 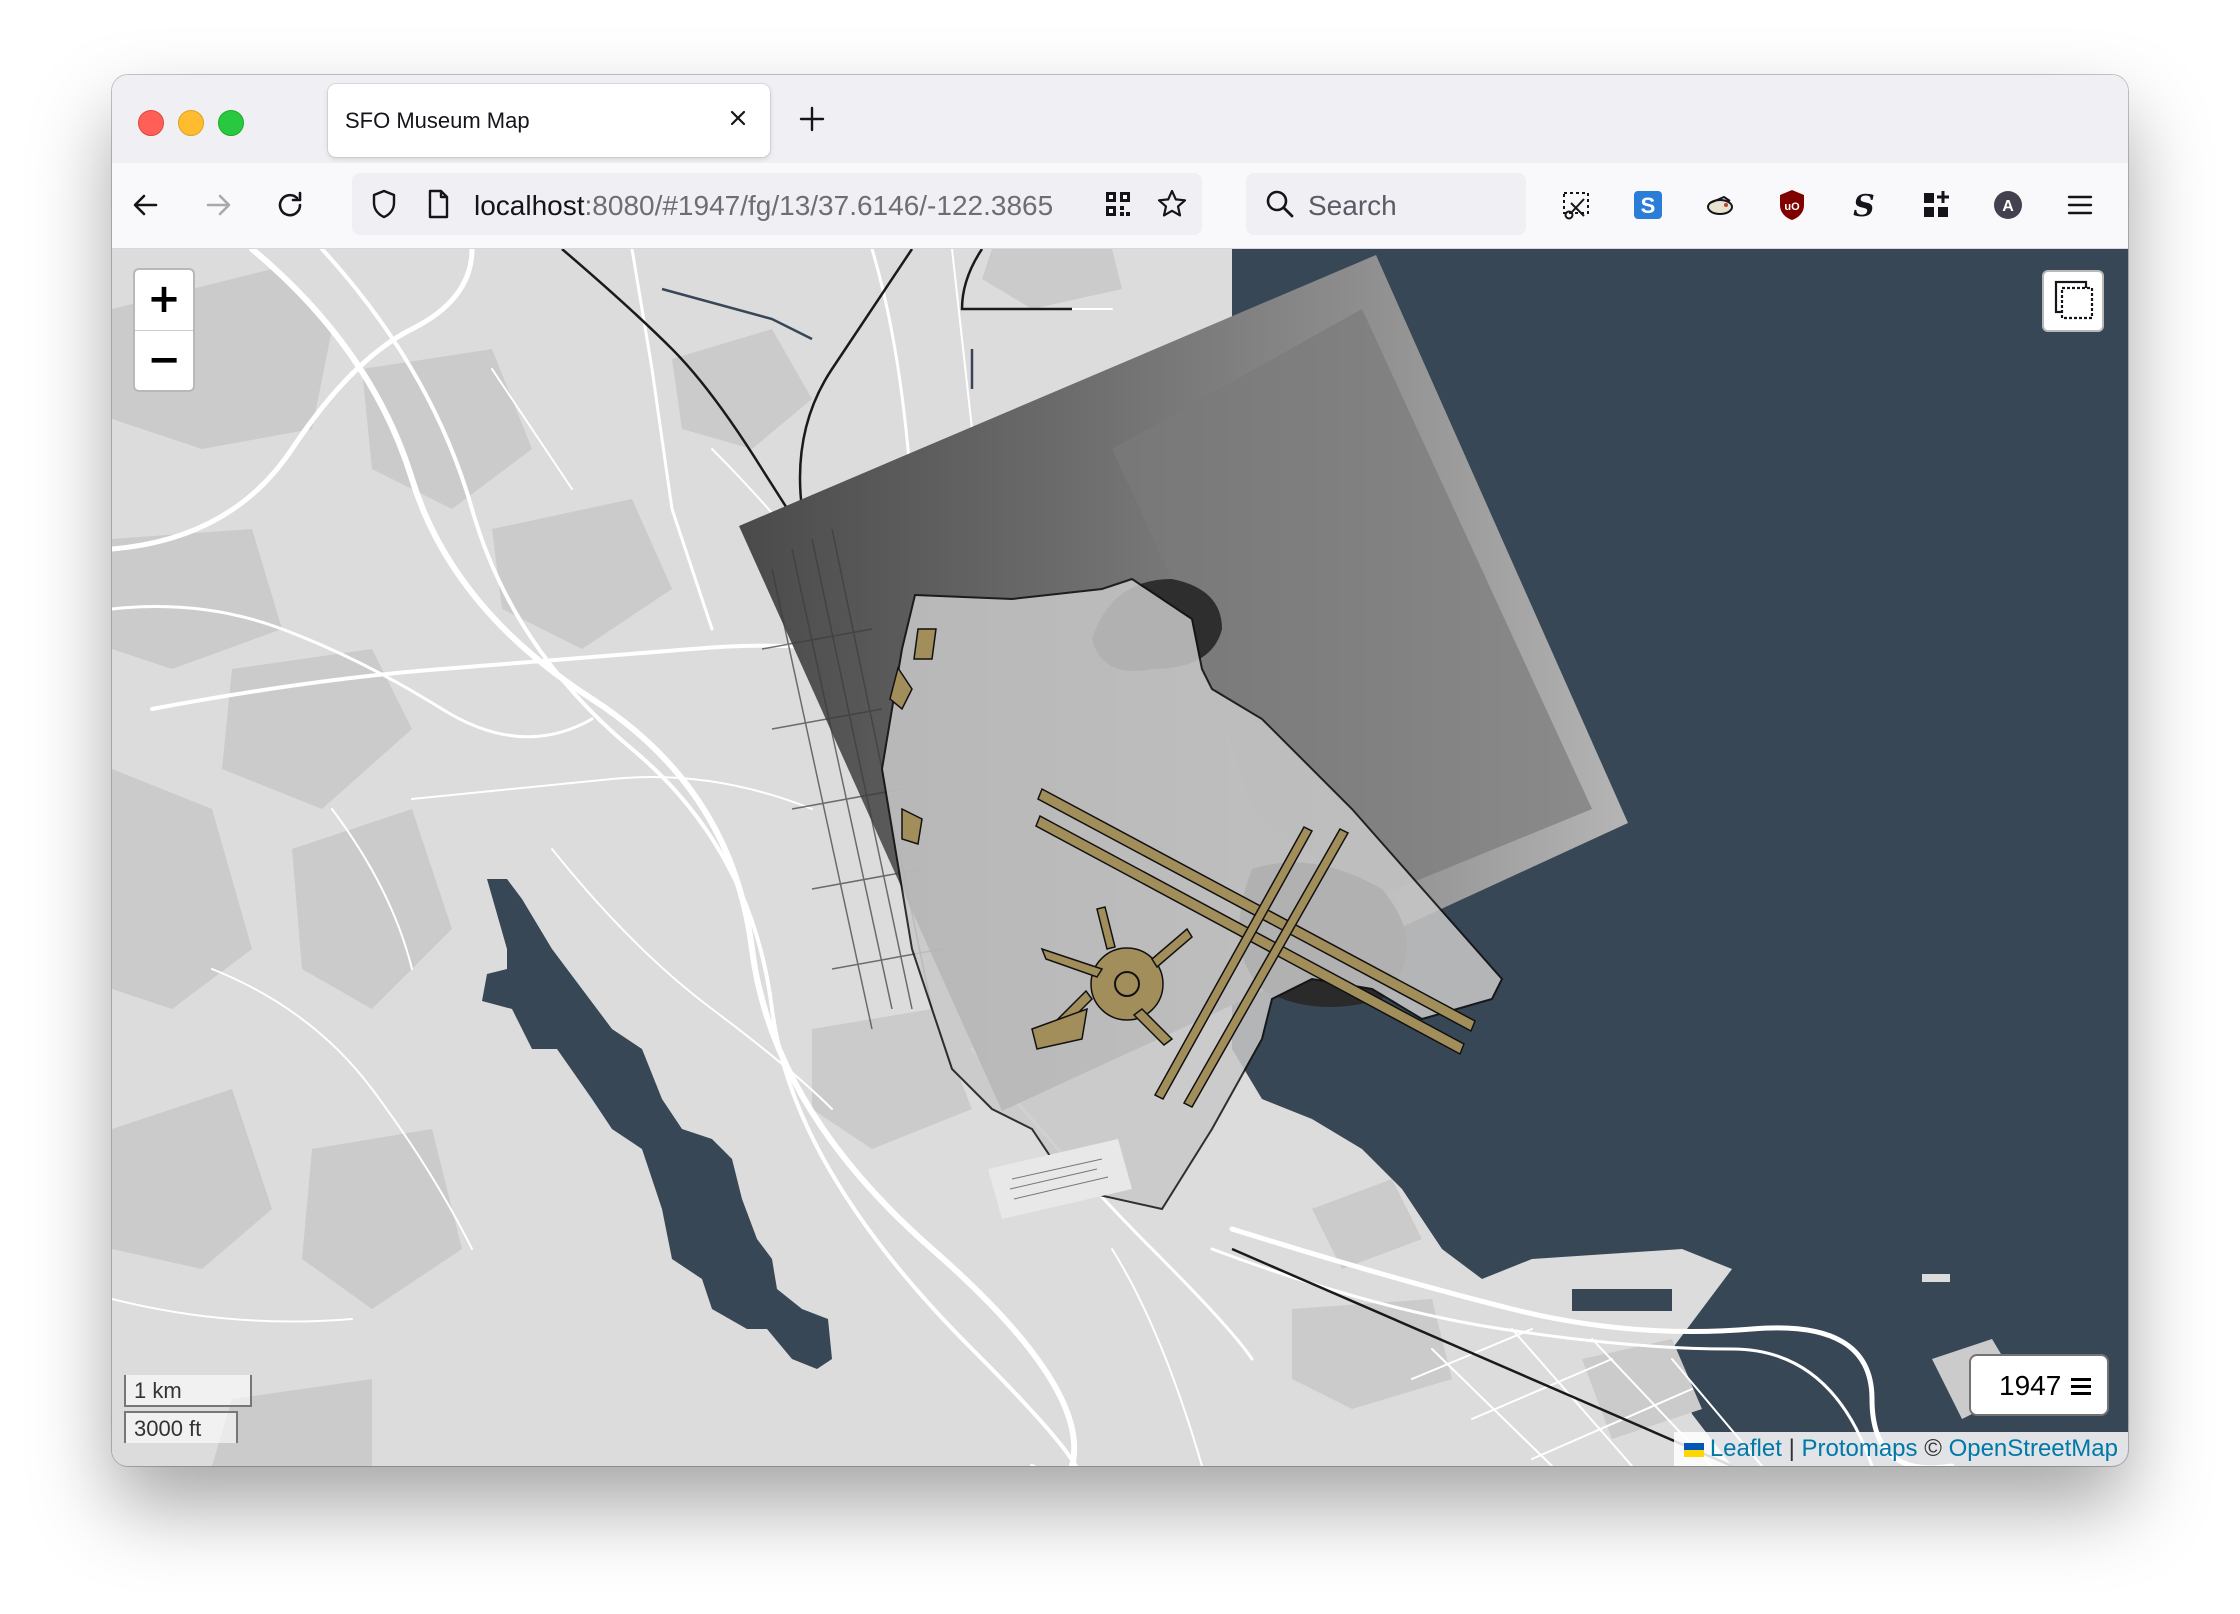 I want to click on search-icon, so click(x=1280, y=204).